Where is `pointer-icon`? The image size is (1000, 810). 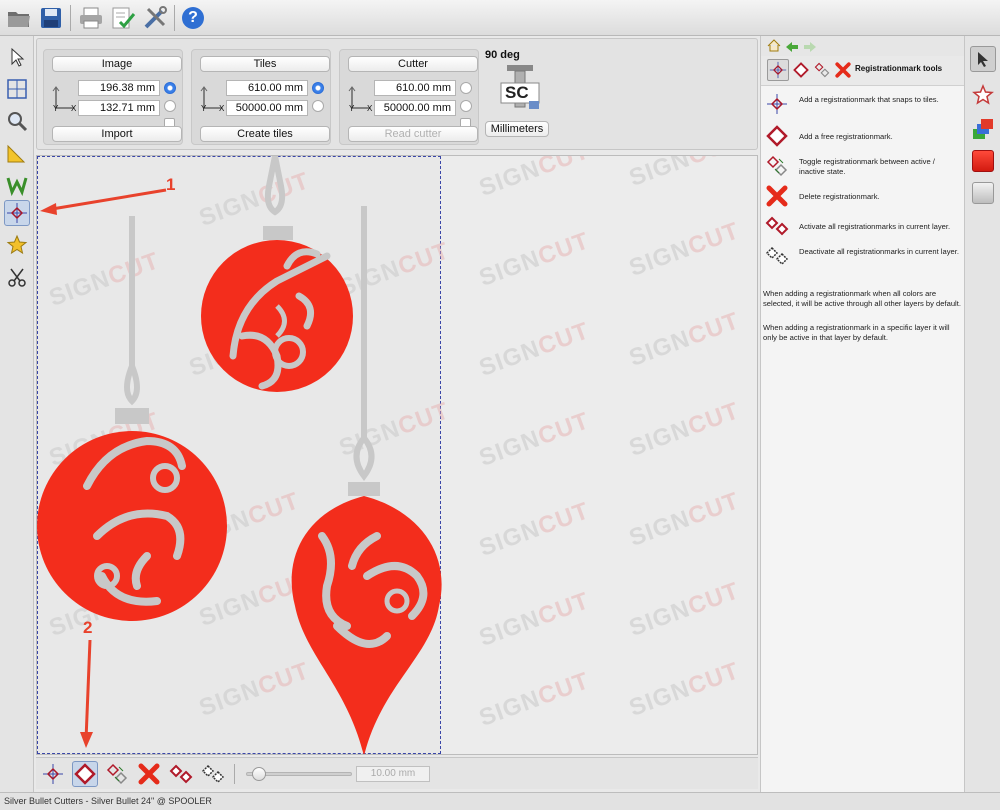
pointer-icon is located at coordinates (983, 59).